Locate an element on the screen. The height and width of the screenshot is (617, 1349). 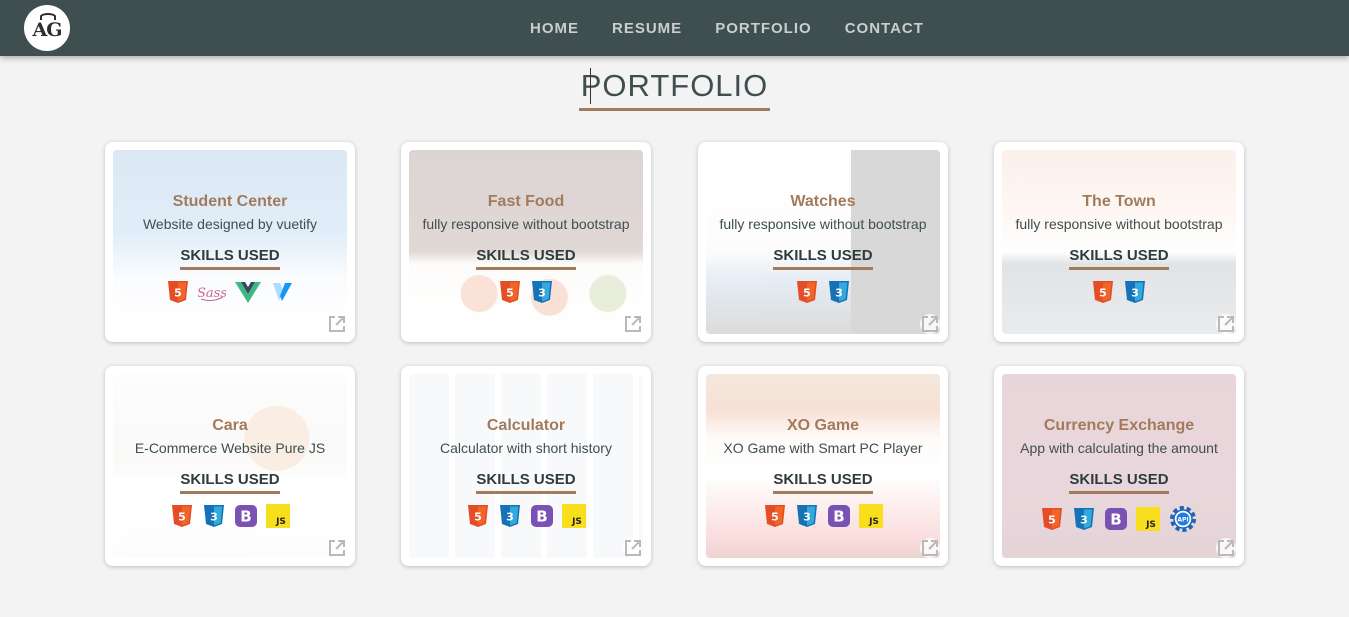
navbar: AG HOME RESUME PORTFOLIO CONTACT is located at coordinates (674, 28).